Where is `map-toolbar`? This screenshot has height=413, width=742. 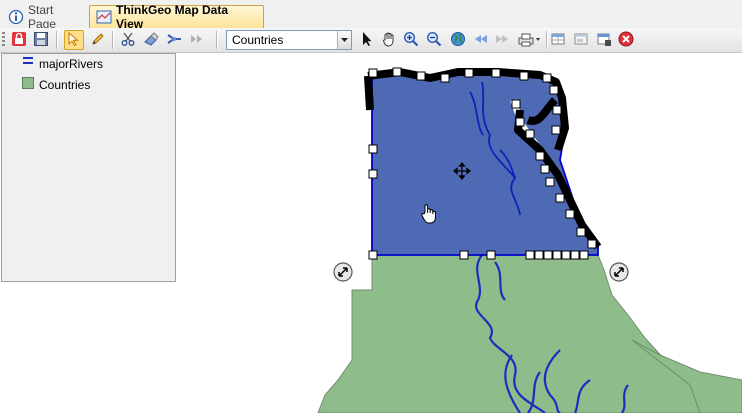 map-toolbar is located at coordinates (371, 40).